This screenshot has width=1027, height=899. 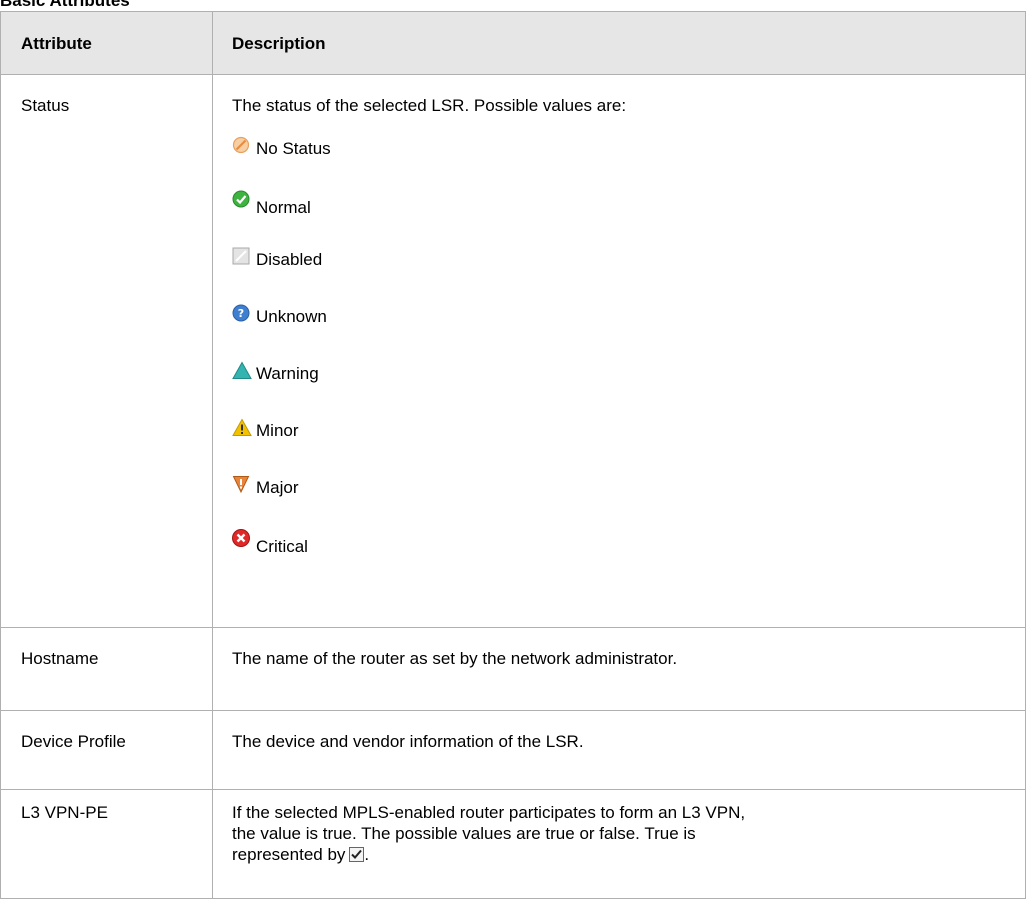 What do you see at coordinates (242, 146) in the screenshot?
I see `no-status-icon` at bounding box center [242, 146].